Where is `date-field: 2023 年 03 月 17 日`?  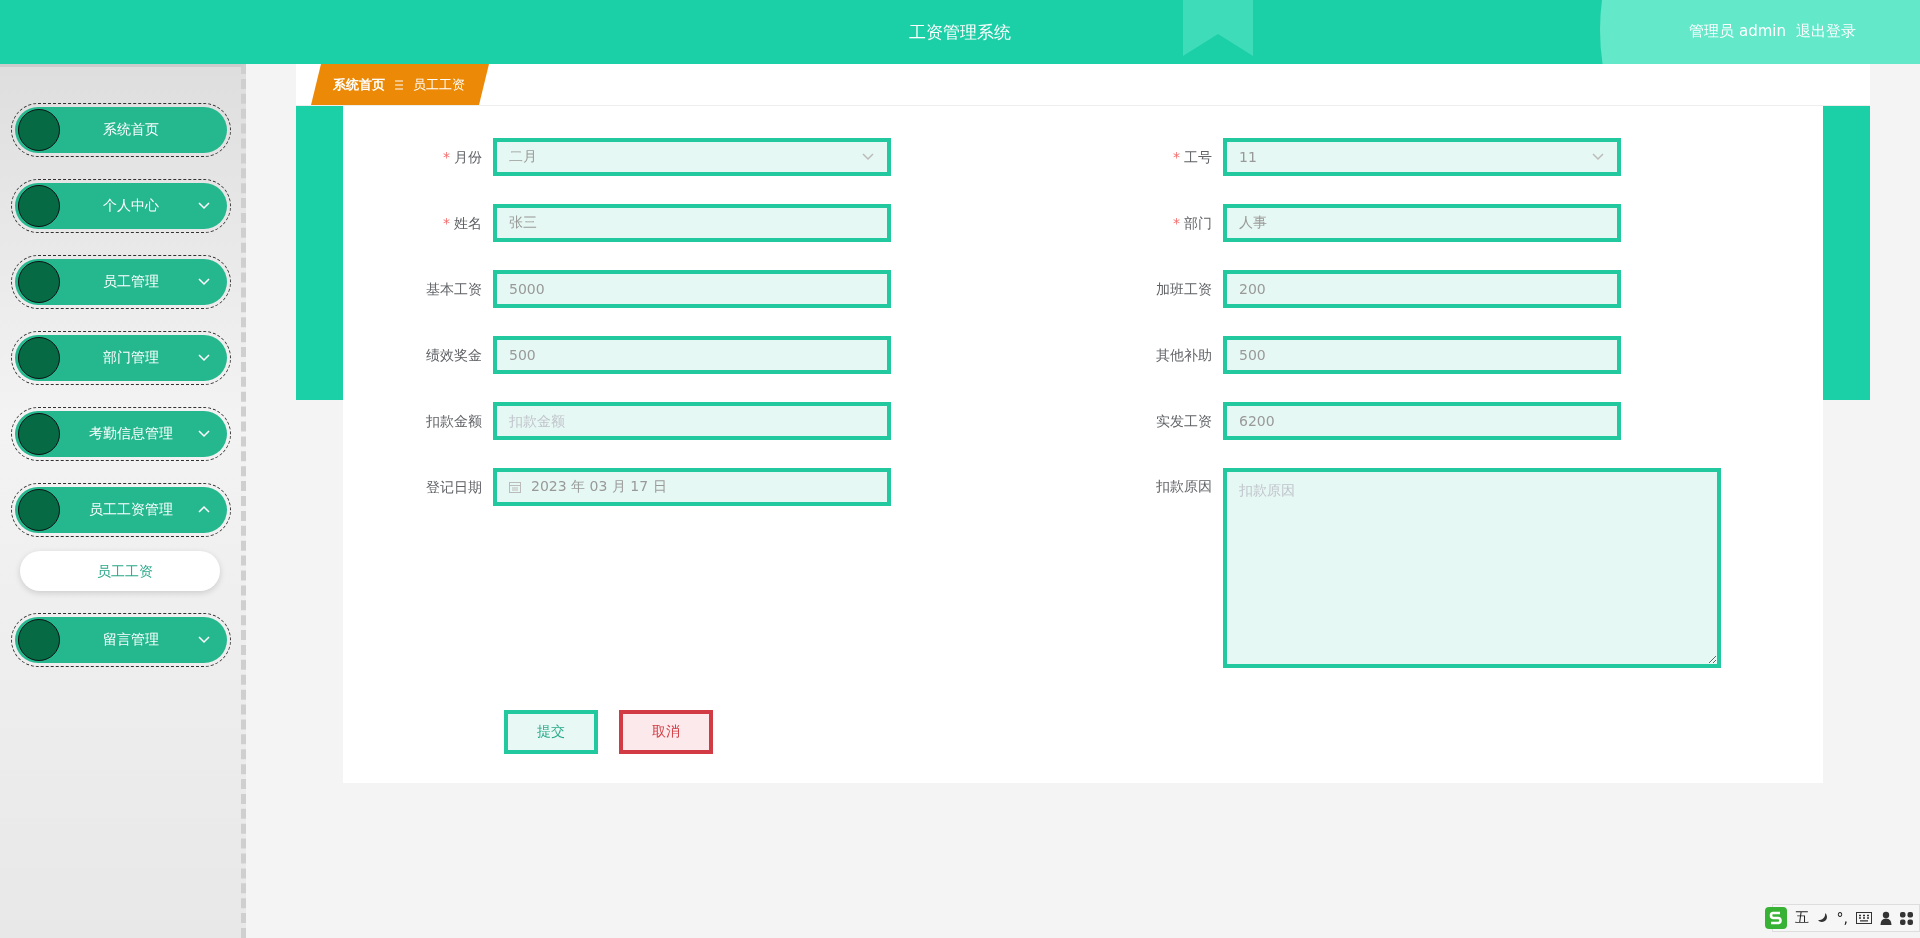
date-field: 2023 年 03 月 17 日 is located at coordinates (692, 487).